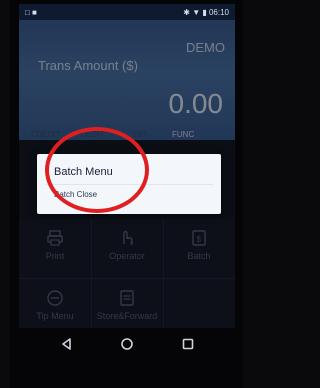 The height and width of the screenshot is (388, 320). I want to click on recents-icon, so click(188, 344).